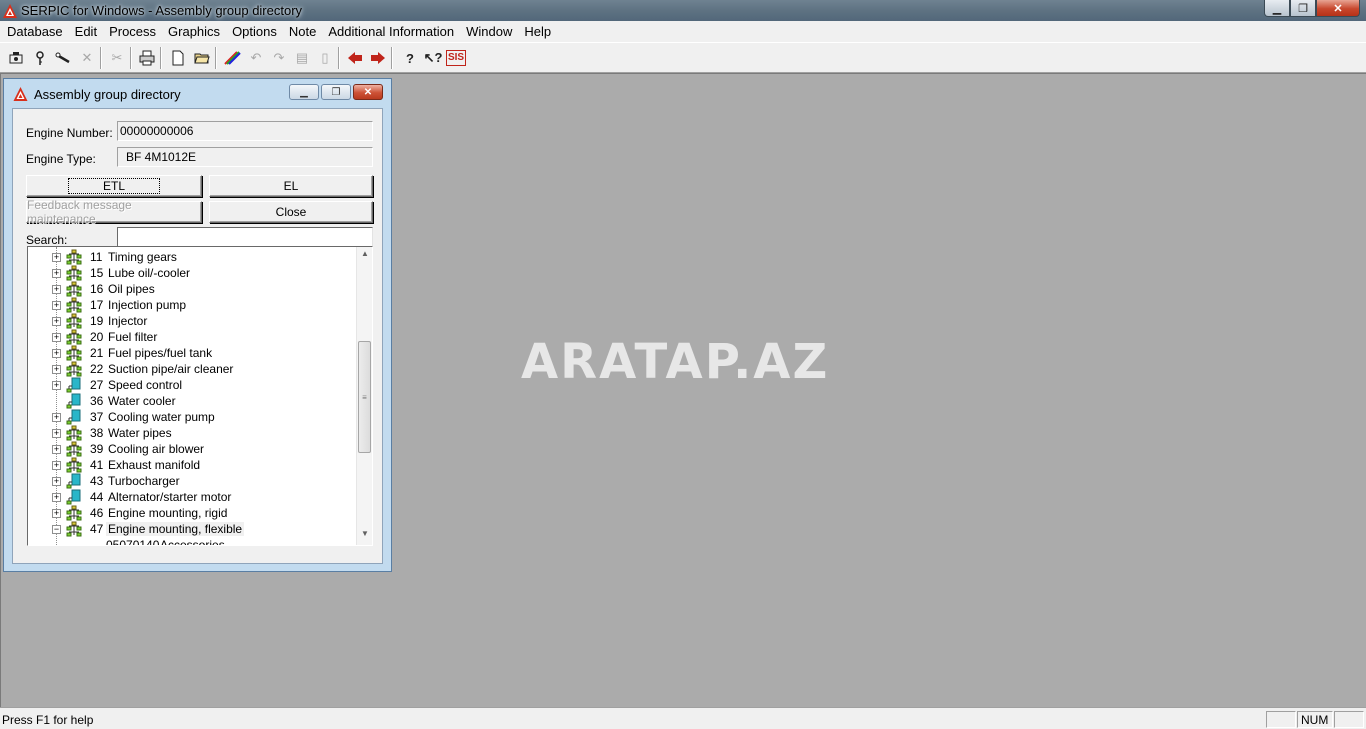  What do you see at coordinates (193, 289) in the screenshot?
I see `tree-item: +16 Oil pipes` at bounding box center [193, 289].